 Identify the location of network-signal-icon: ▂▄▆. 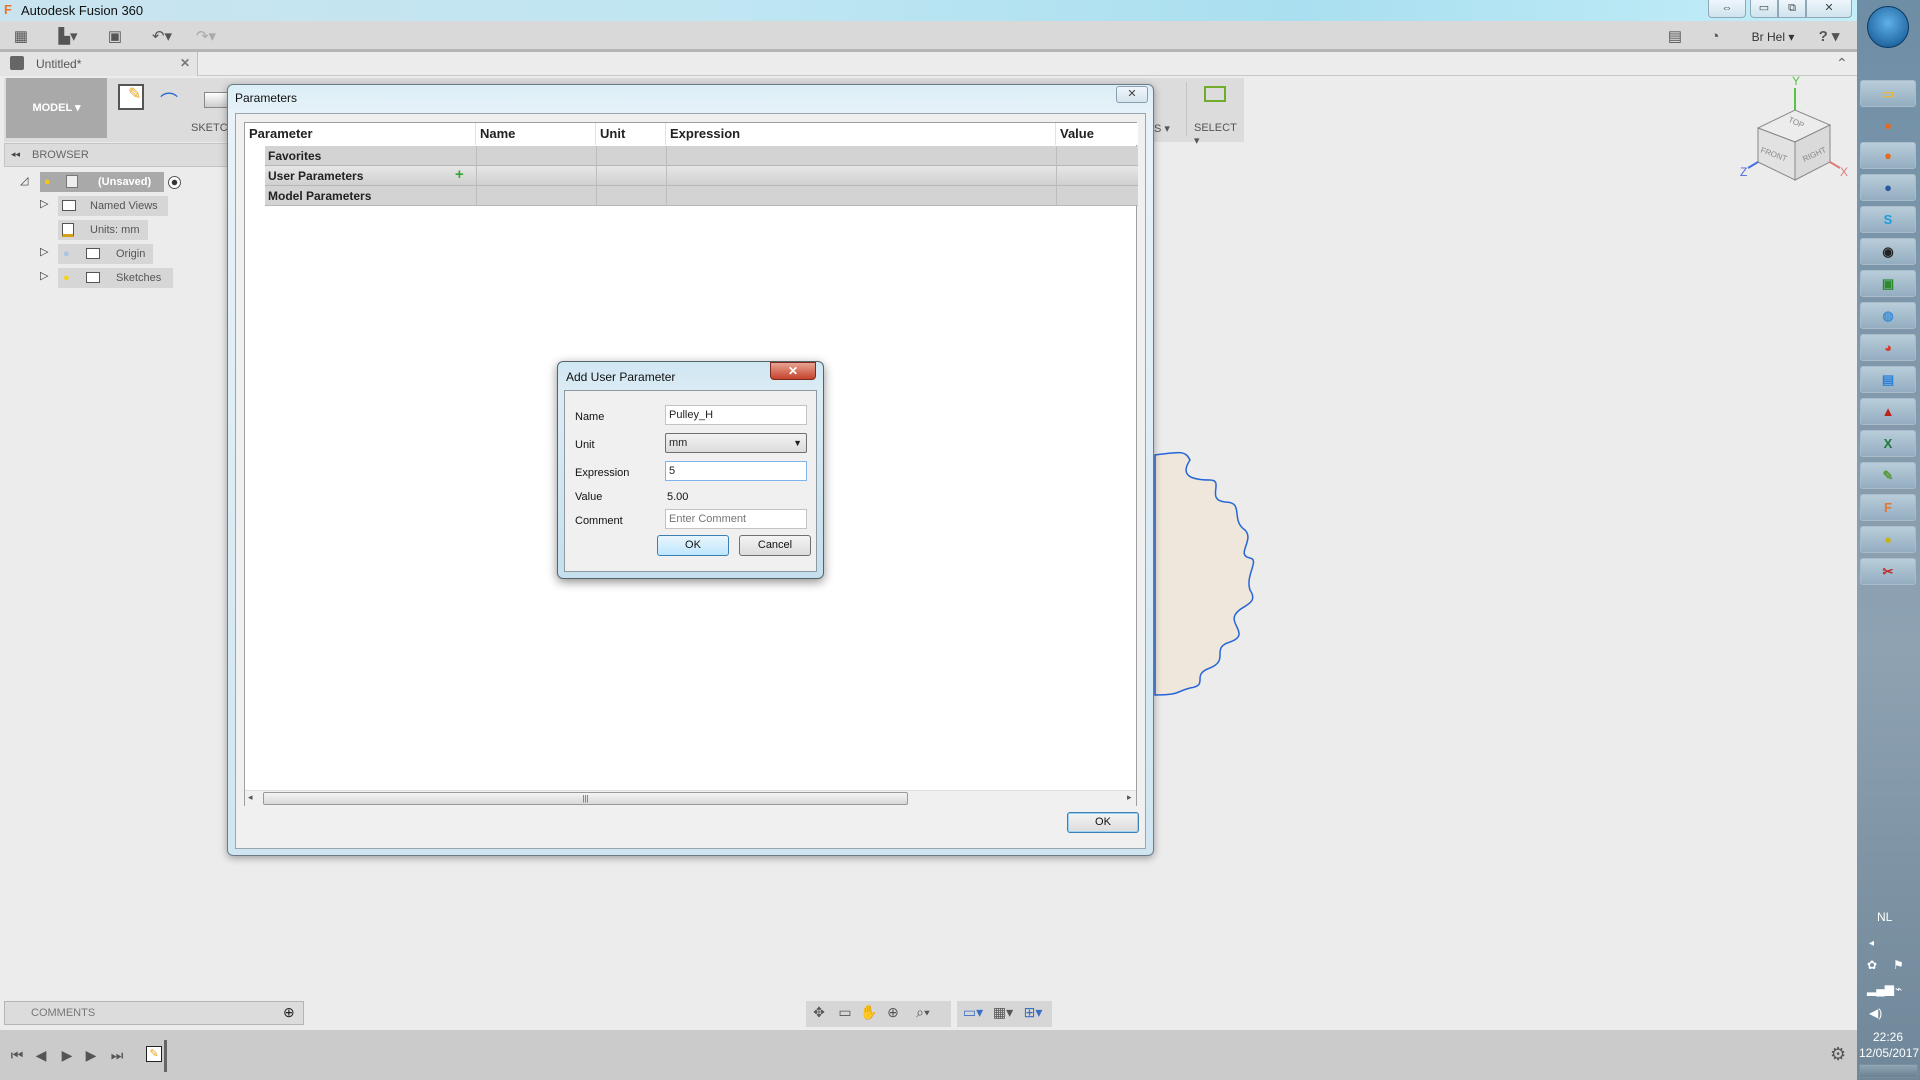
(1880, 989).